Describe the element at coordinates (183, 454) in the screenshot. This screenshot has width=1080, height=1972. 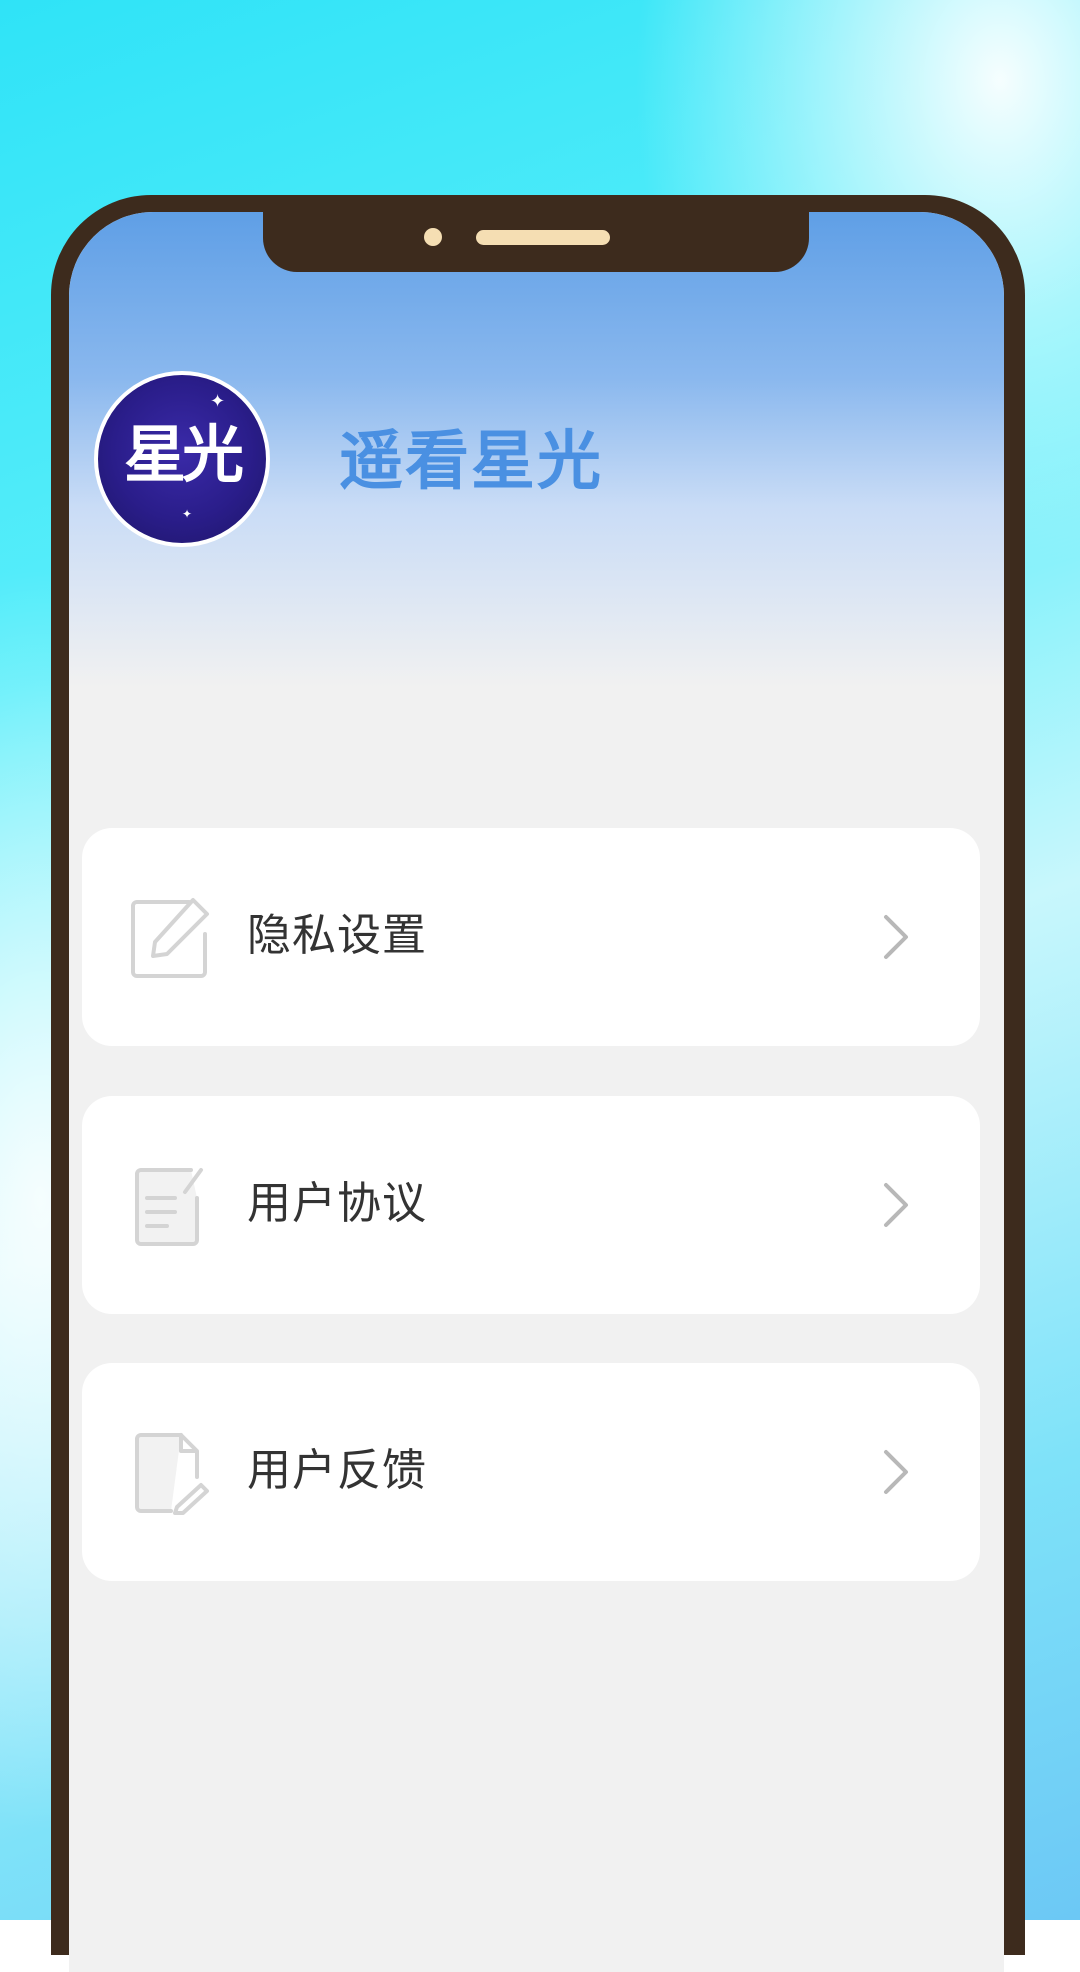
I see `avatar-logo-text: 星光` at that location.